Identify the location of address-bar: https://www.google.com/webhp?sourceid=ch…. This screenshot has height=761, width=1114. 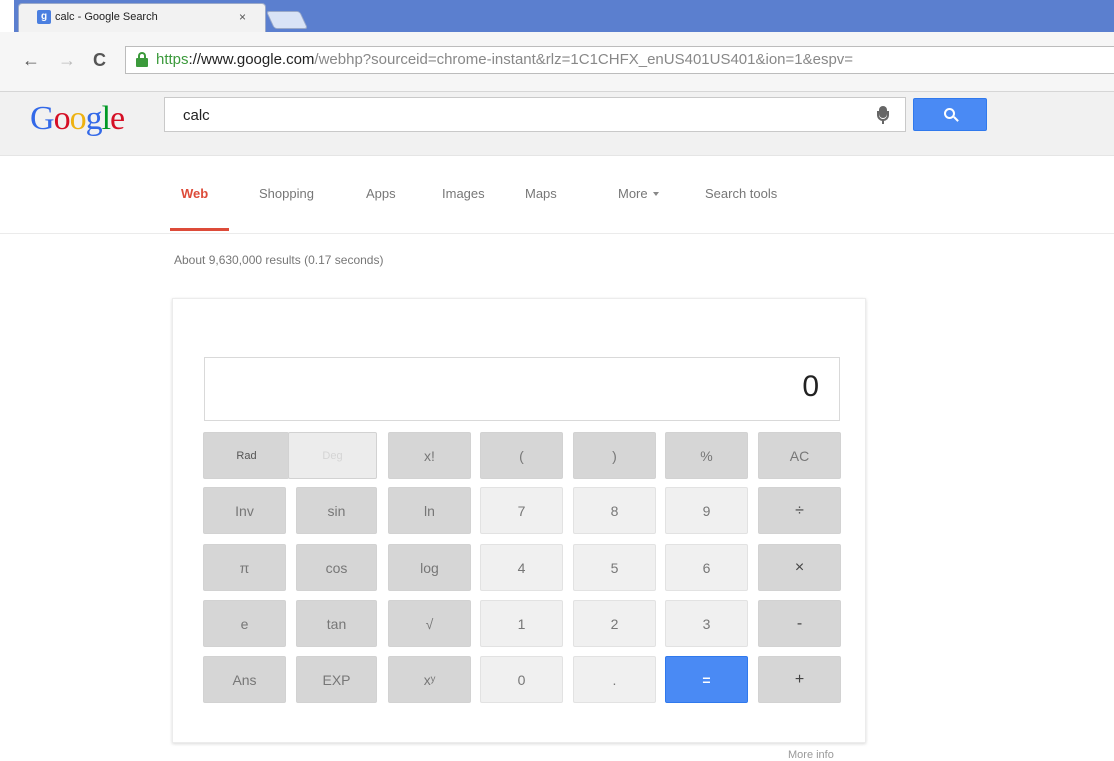
(619, 60).